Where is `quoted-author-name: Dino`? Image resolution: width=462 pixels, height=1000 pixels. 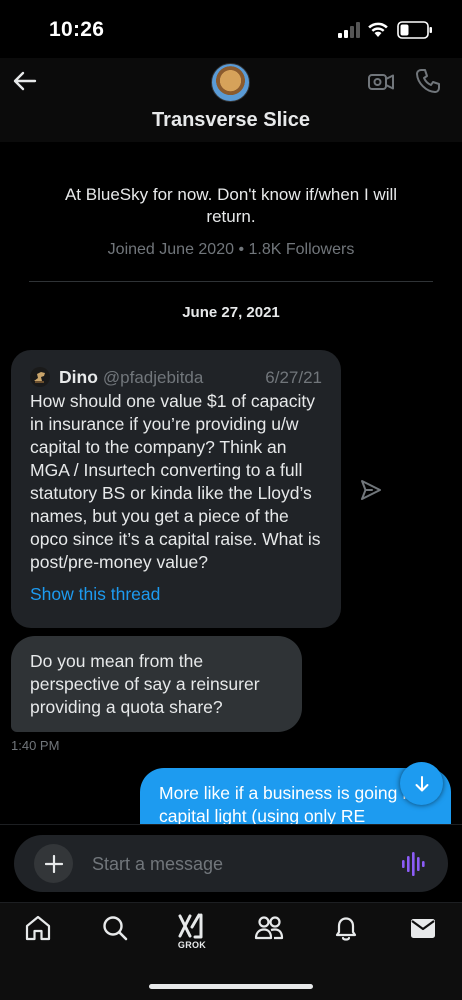 quoted-author-name: Dino is located at coordinates (78, 376).